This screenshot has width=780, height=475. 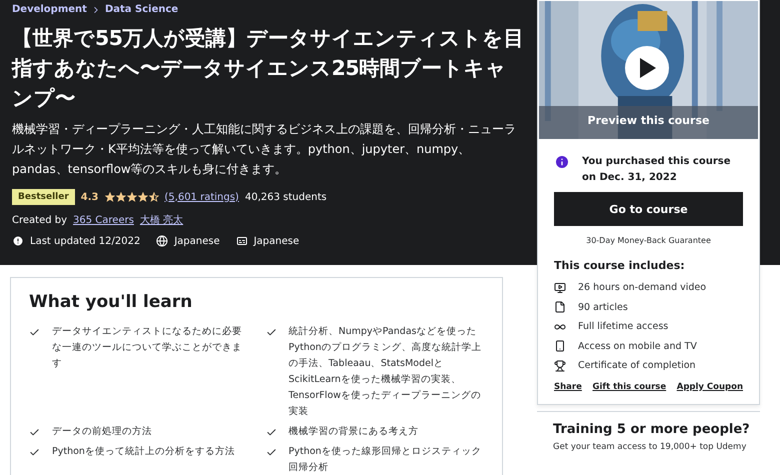 I want to click on file-icon, so click(x=560, y=307).